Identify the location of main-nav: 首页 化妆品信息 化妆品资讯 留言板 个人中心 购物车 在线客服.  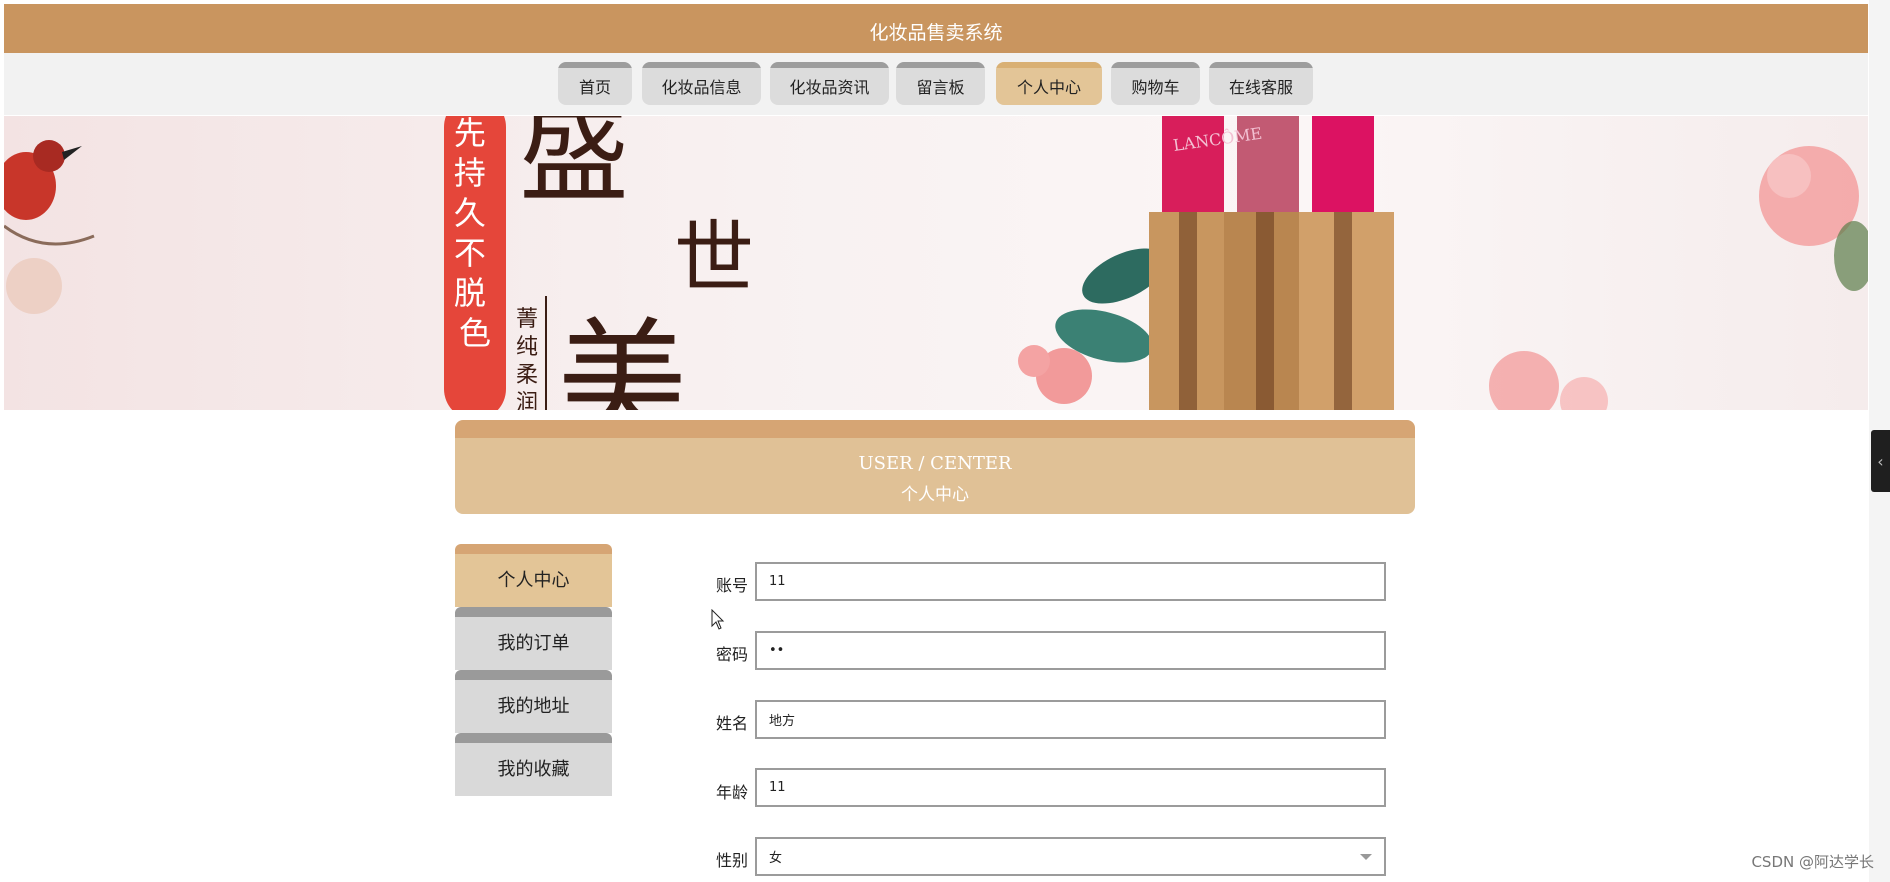
(936, 84).